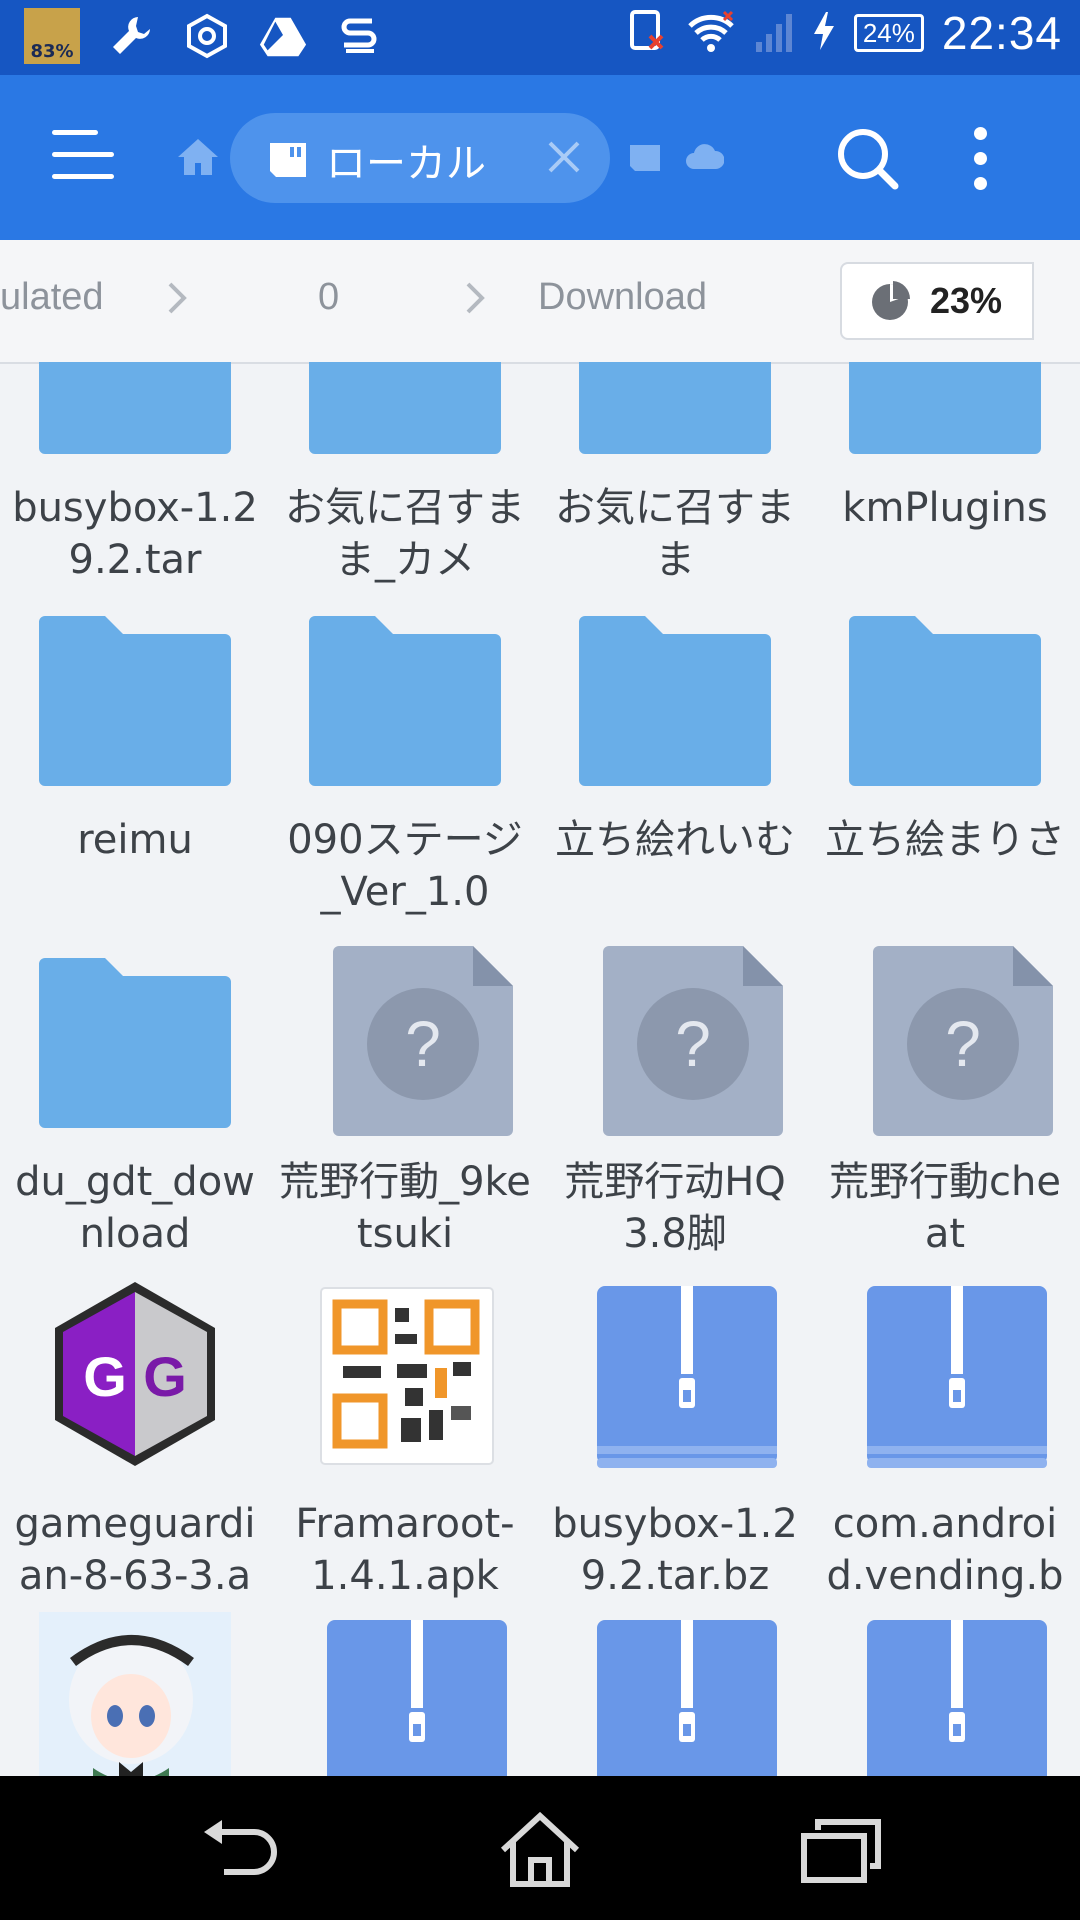 This screenshot has width=1080, height=1920. Describe the element at coordinates (704, 158) in the screenshot. I see `cloud-icon` at that location.